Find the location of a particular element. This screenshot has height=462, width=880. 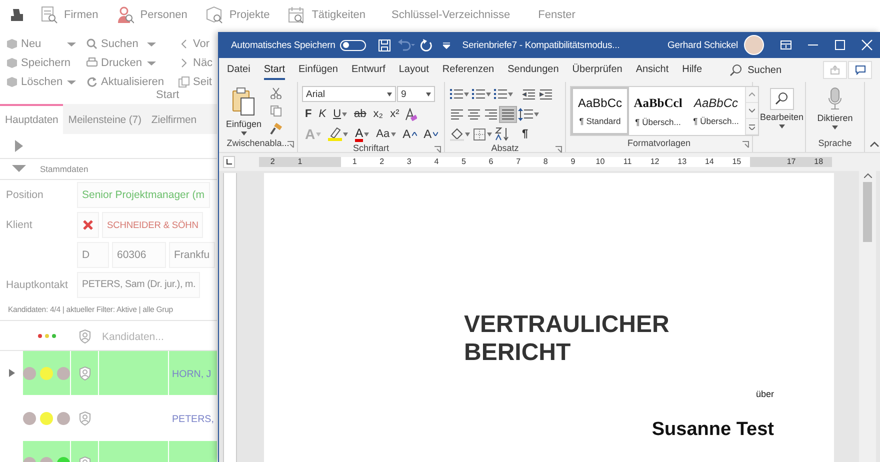

ribbon-tab: Start is located at coordinates (274, 70).